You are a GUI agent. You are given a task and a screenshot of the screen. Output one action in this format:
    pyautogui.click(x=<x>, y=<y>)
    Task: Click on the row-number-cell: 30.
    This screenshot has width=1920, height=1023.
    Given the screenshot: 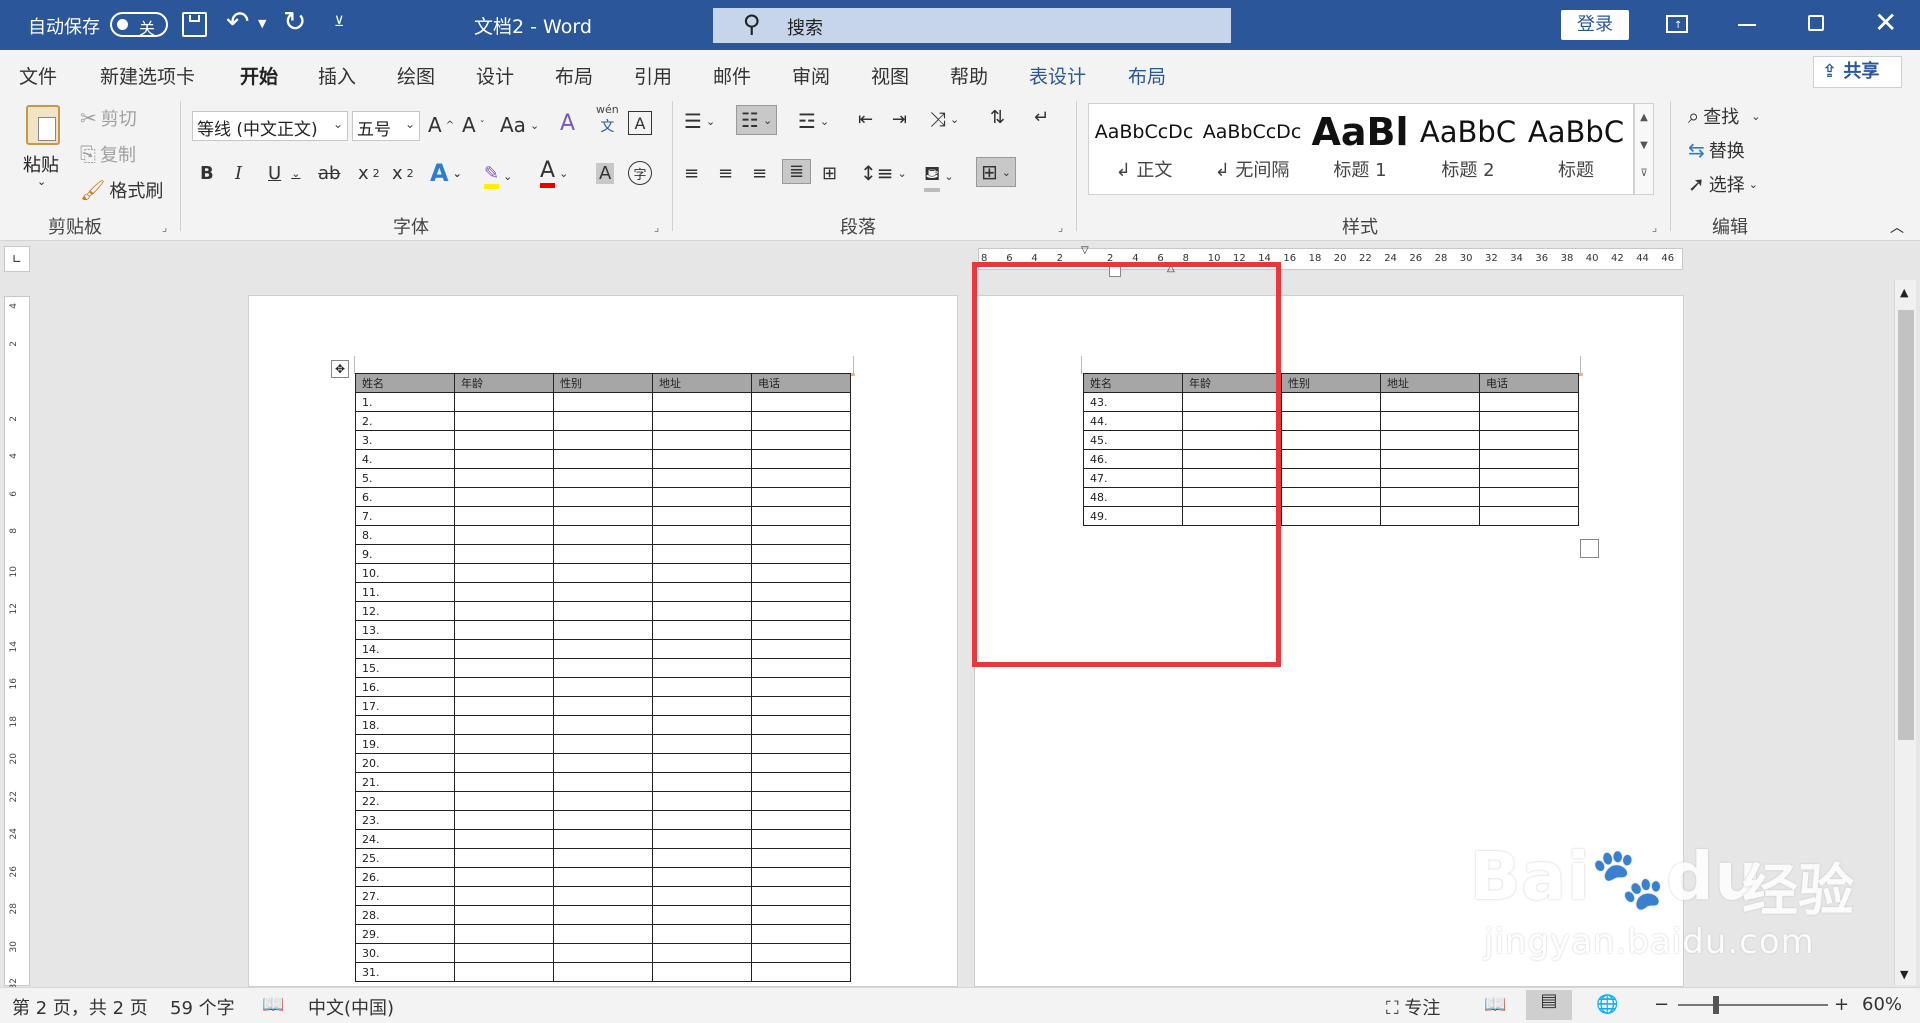 What is the action you would take?
    pyautogui.click(x=405, y=953)
    